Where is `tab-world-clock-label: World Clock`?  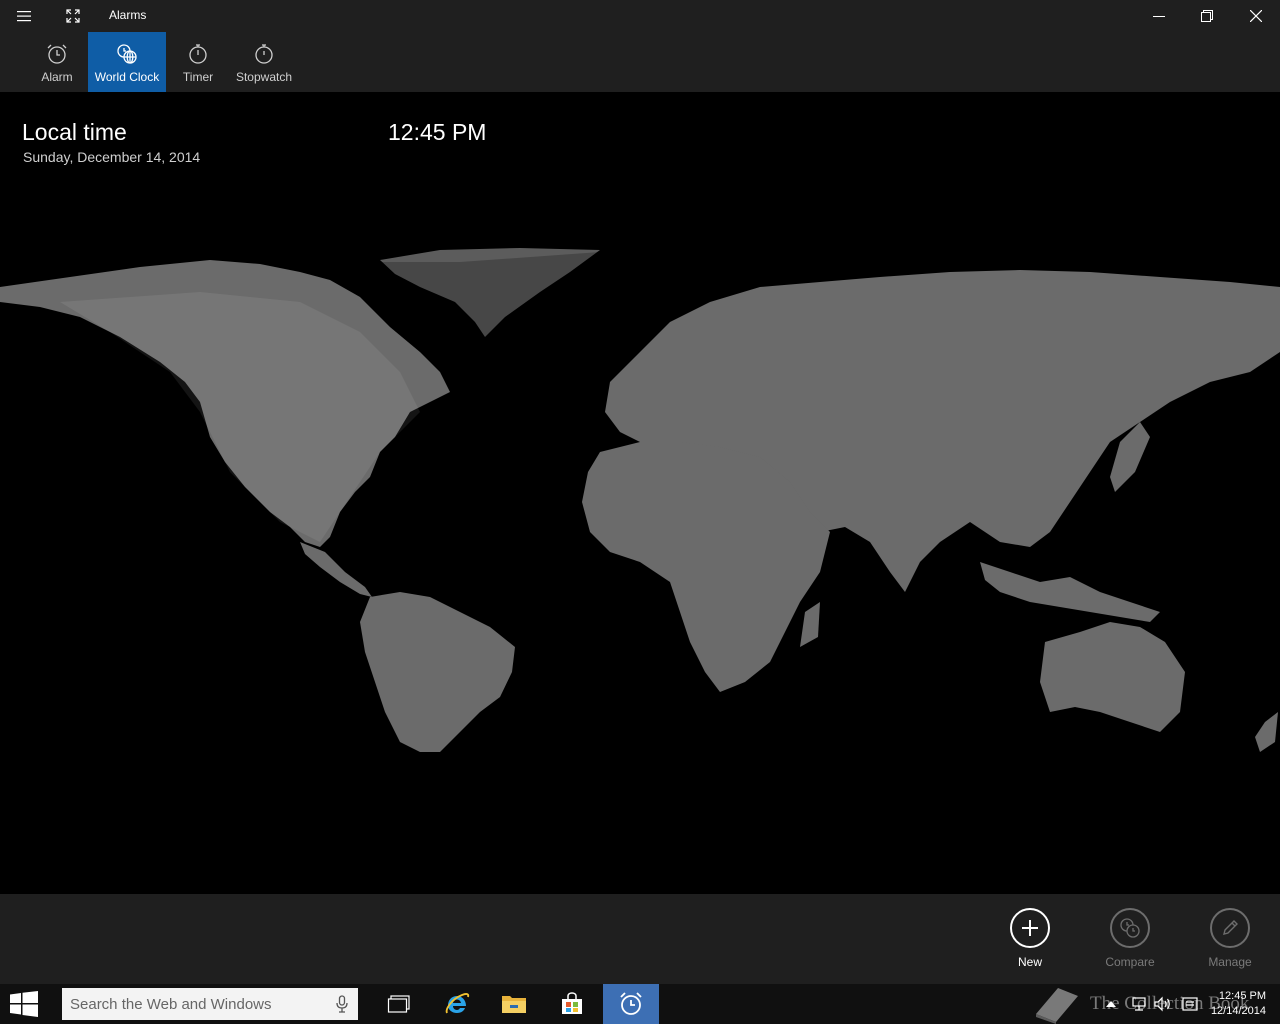
tab-world-clock-label: World Clock is located at coordinates (127, 77).